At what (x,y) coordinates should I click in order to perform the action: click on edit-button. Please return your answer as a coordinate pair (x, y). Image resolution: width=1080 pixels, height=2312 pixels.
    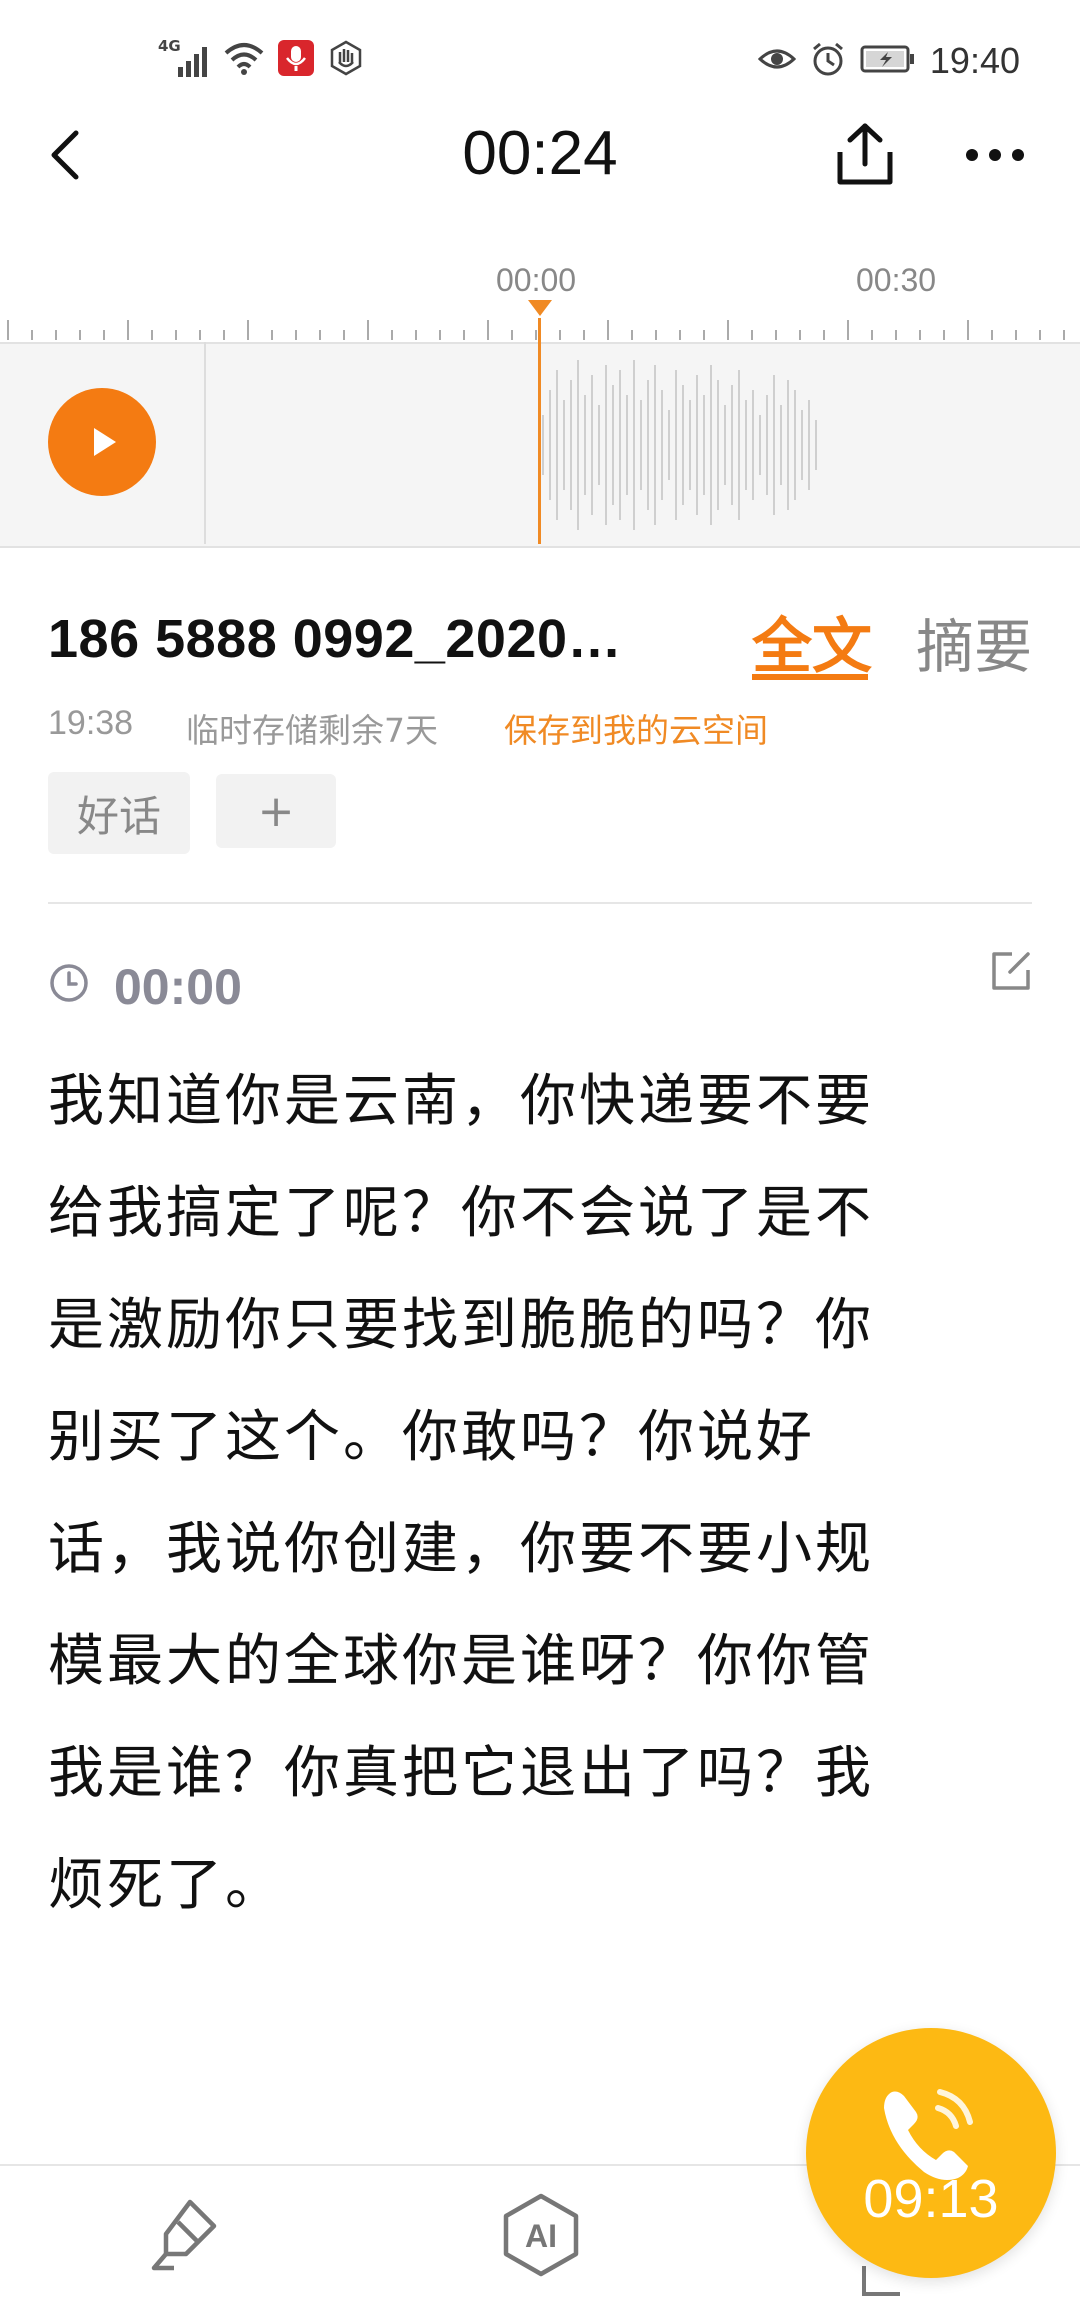
    Looking at the image, I should click on (1011, 971).